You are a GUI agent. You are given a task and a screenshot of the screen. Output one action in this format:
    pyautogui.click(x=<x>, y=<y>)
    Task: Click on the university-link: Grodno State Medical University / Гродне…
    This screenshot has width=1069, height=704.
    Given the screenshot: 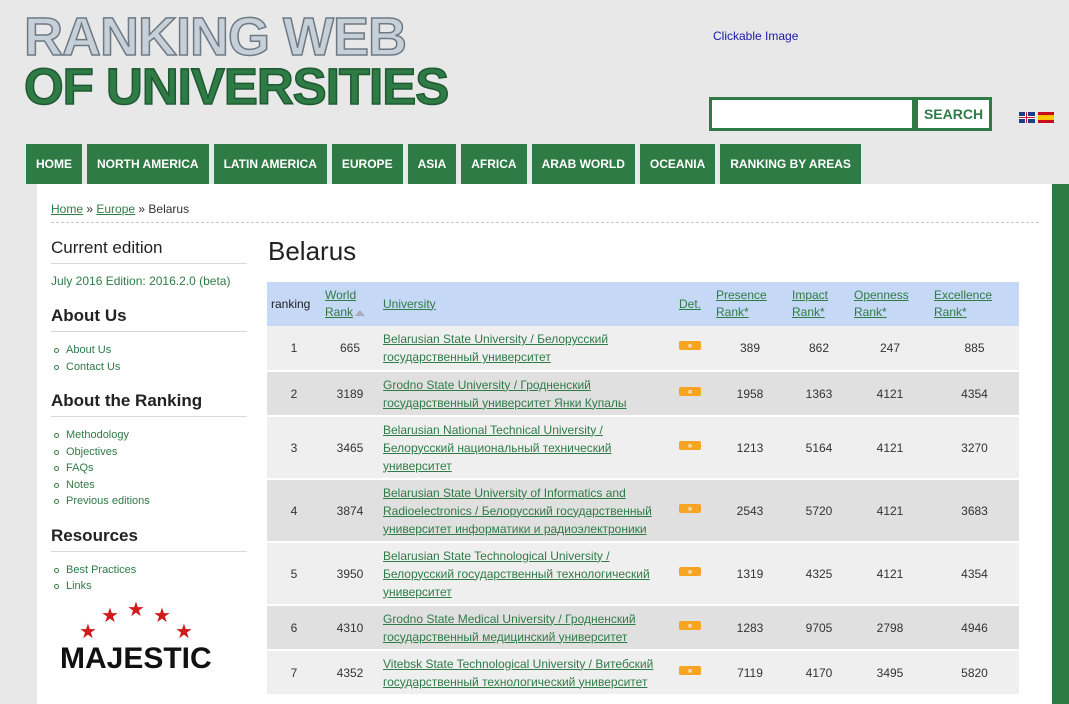 What is the action you would take?
    pyautogui.click(x=509, y=628)
    